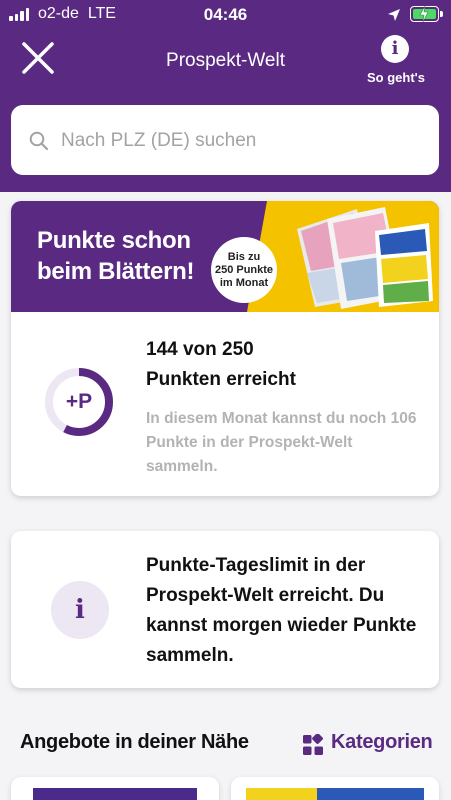  Describe the element at coordinates (39, 141) in the screenshot. I see `search-icon` at that location.